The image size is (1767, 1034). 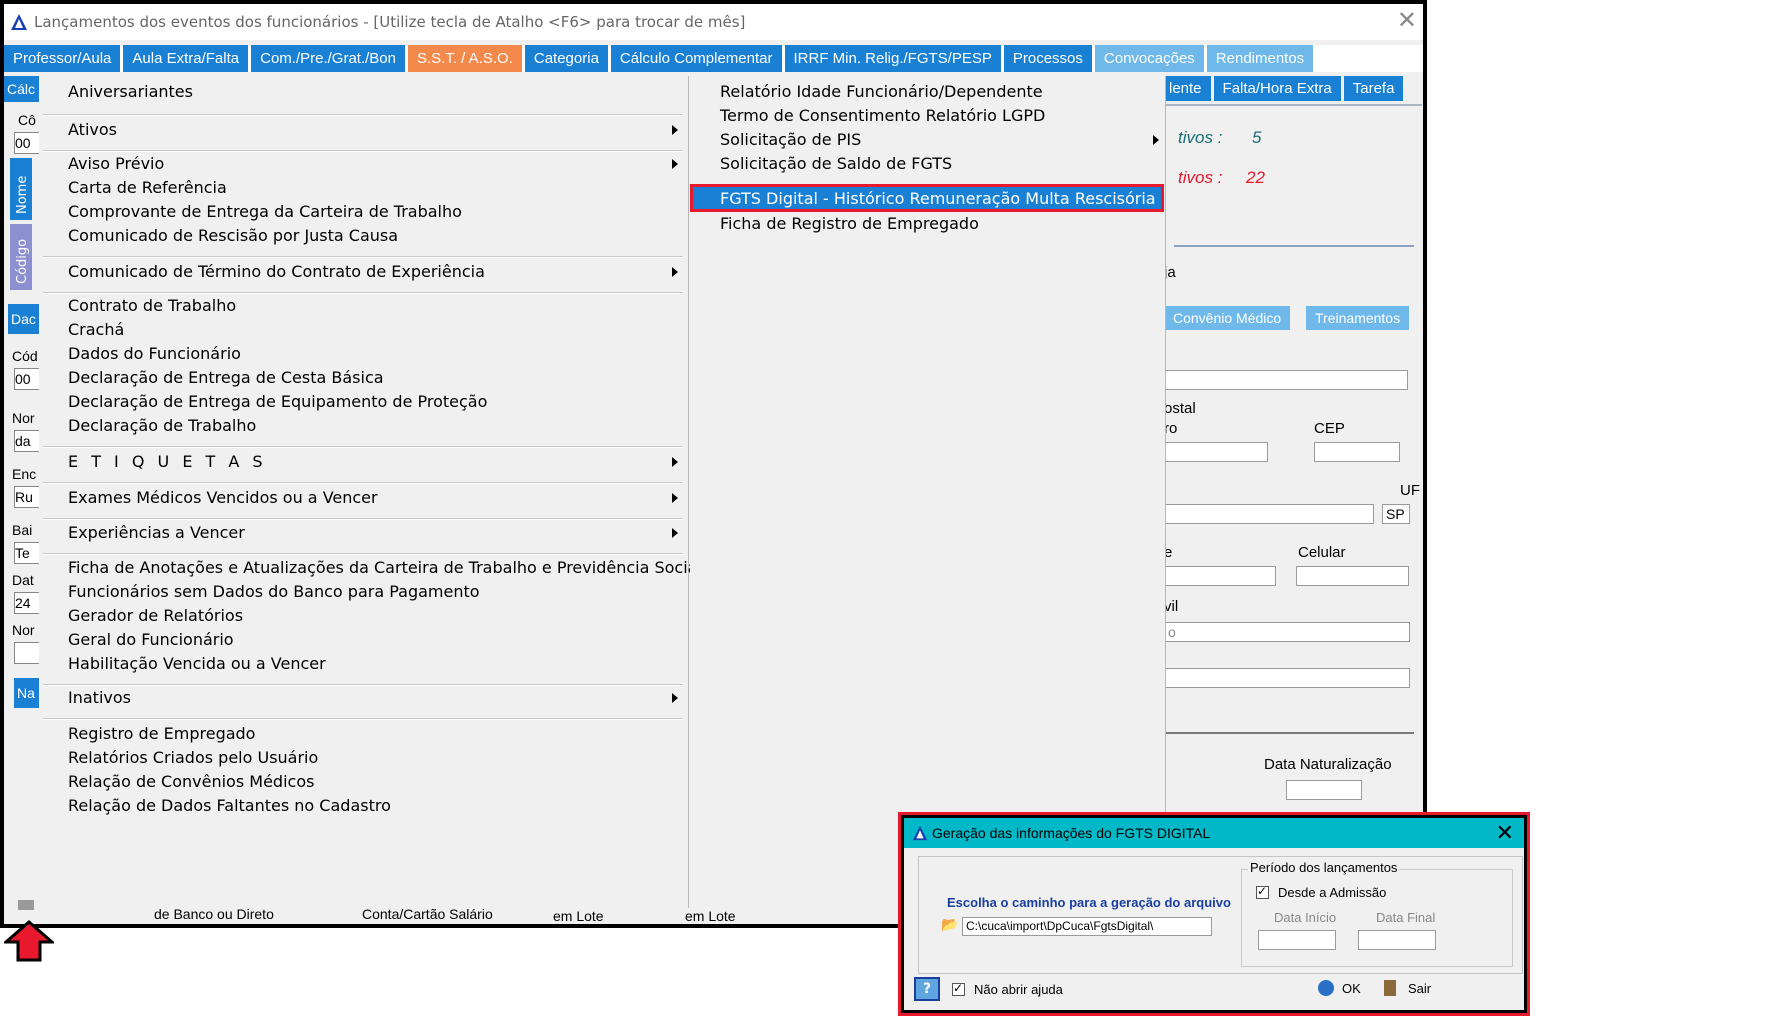 I want to click on date-field: 24, so click(x=27, y=603).